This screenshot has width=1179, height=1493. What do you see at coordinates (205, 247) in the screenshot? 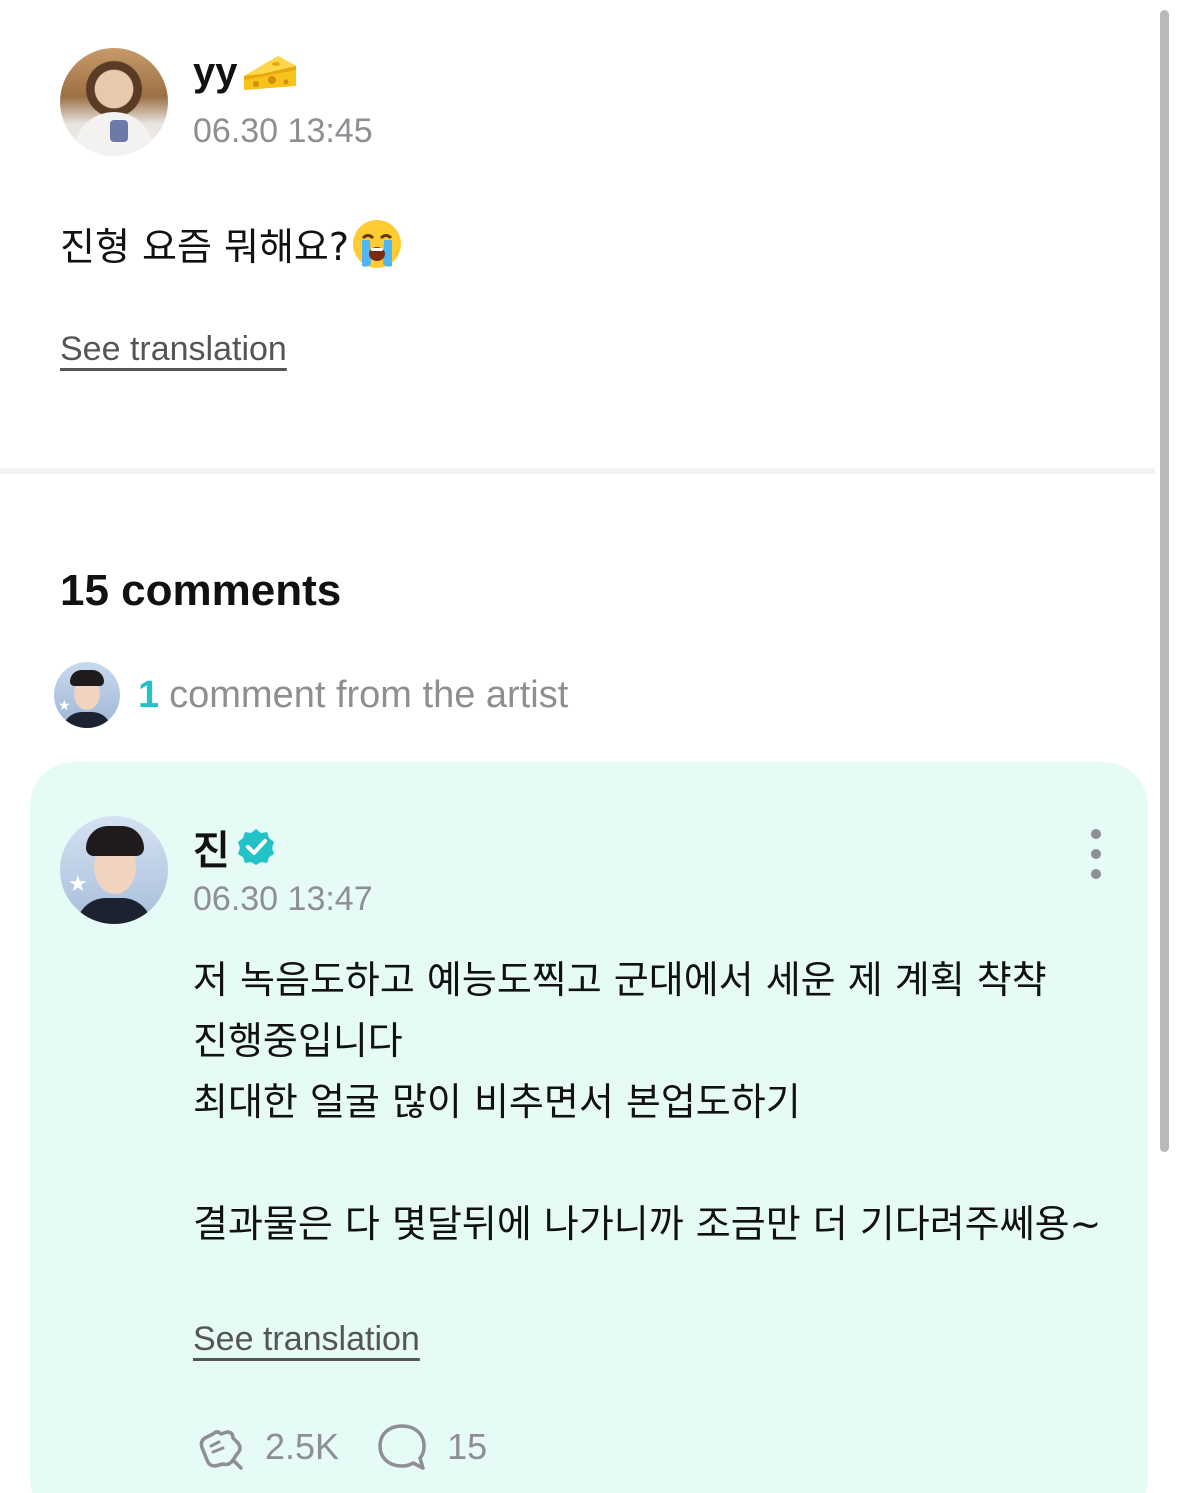
I see `post-body-text: 진형 요즘 뭐해요?` at bounding box center [205, 247].